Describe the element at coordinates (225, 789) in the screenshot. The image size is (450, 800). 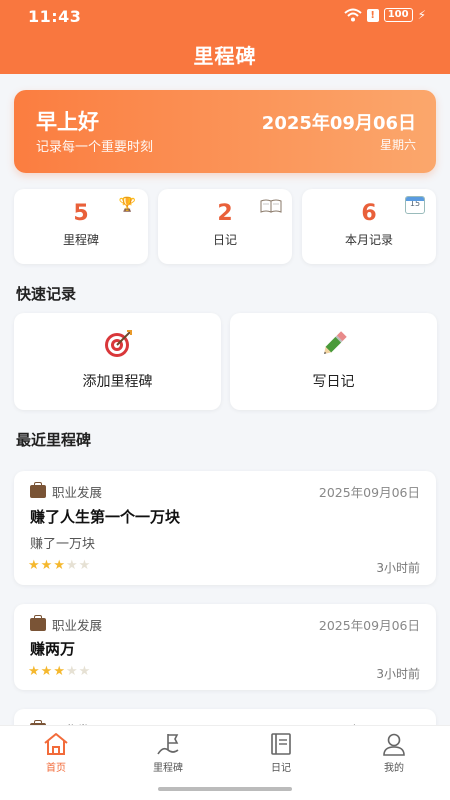
I see `home-indicator` at that location.